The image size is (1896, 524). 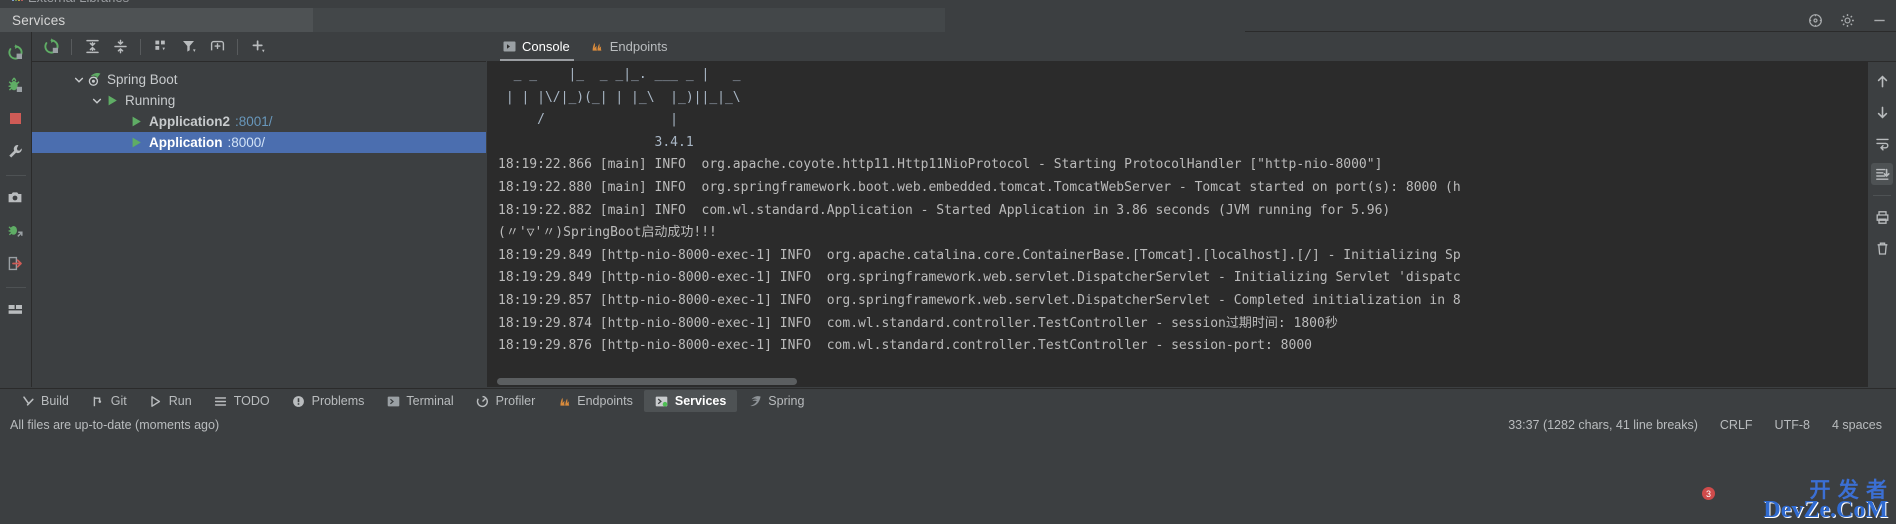 I want to click on services-toolbar, so click(x=259, y=47).